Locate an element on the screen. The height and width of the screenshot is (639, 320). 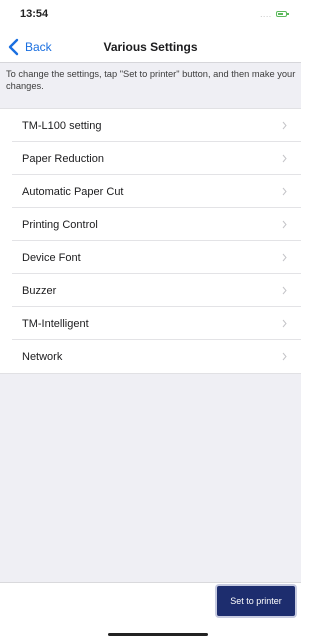
settings-item-label: Automatic Paper Cut is located at coordinates (73, 191).